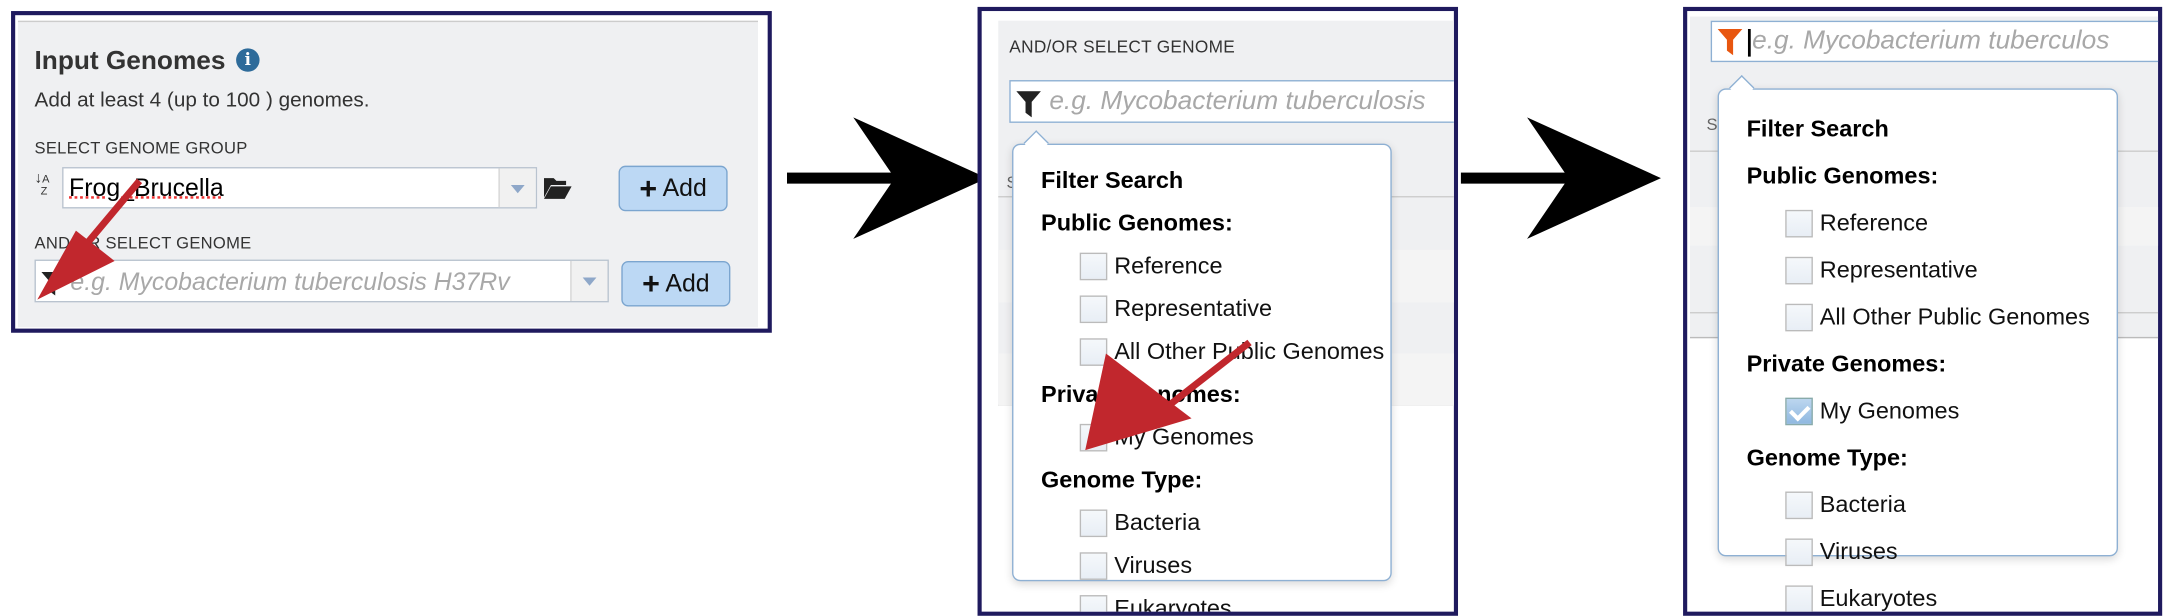 Image resolution: width=2165 pixels, height=616 pixels. I want to click on checkbox-bacteria: Bacteria, so click(1950, 505).